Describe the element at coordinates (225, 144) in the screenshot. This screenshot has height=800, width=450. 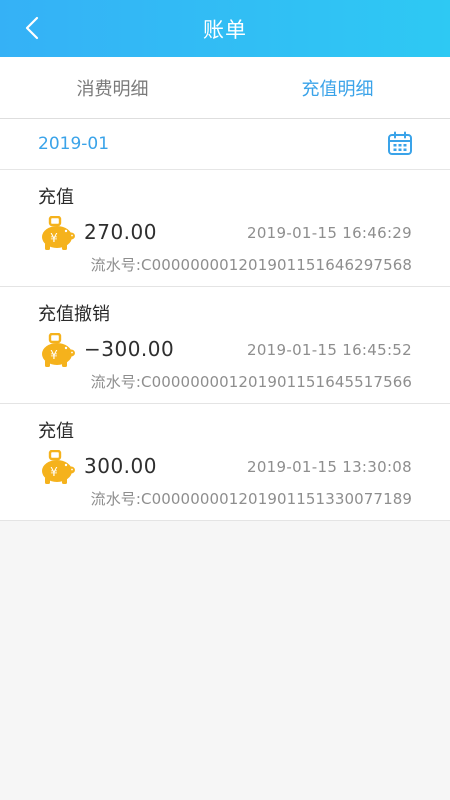
I see `month-filter-bar: 2019-01` at that location.